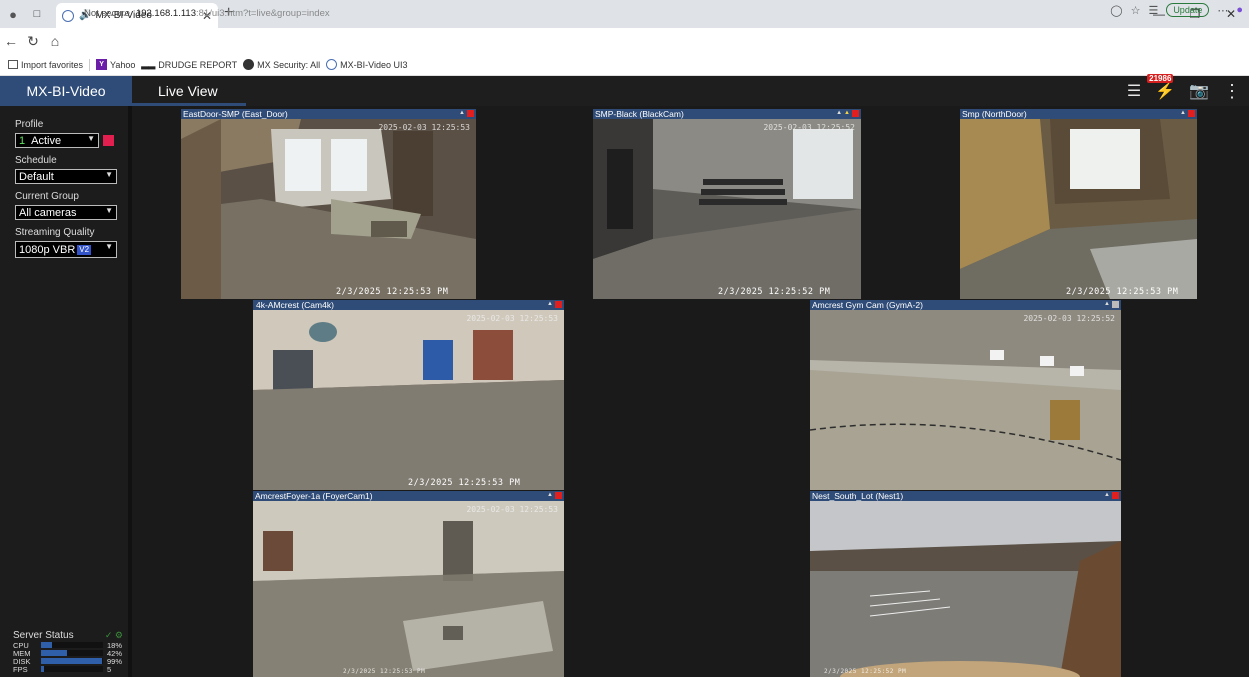  What do you see at coordinates (107, 13) in the screenshot?
I see `not-secure-indicator: Not secure` at bounding box center [107, 13].